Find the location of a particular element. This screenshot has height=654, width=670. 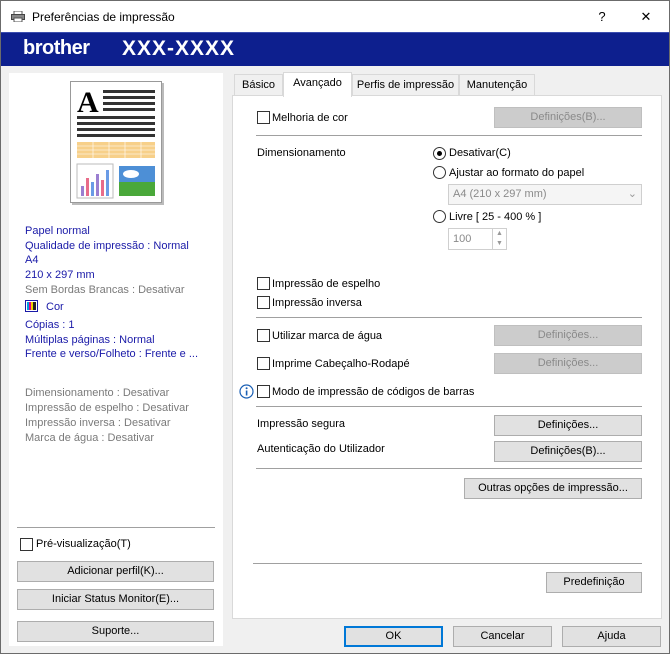

barcode-mode-label: Modo de impressão de códigos de barras is located at coordinates (373, 392).